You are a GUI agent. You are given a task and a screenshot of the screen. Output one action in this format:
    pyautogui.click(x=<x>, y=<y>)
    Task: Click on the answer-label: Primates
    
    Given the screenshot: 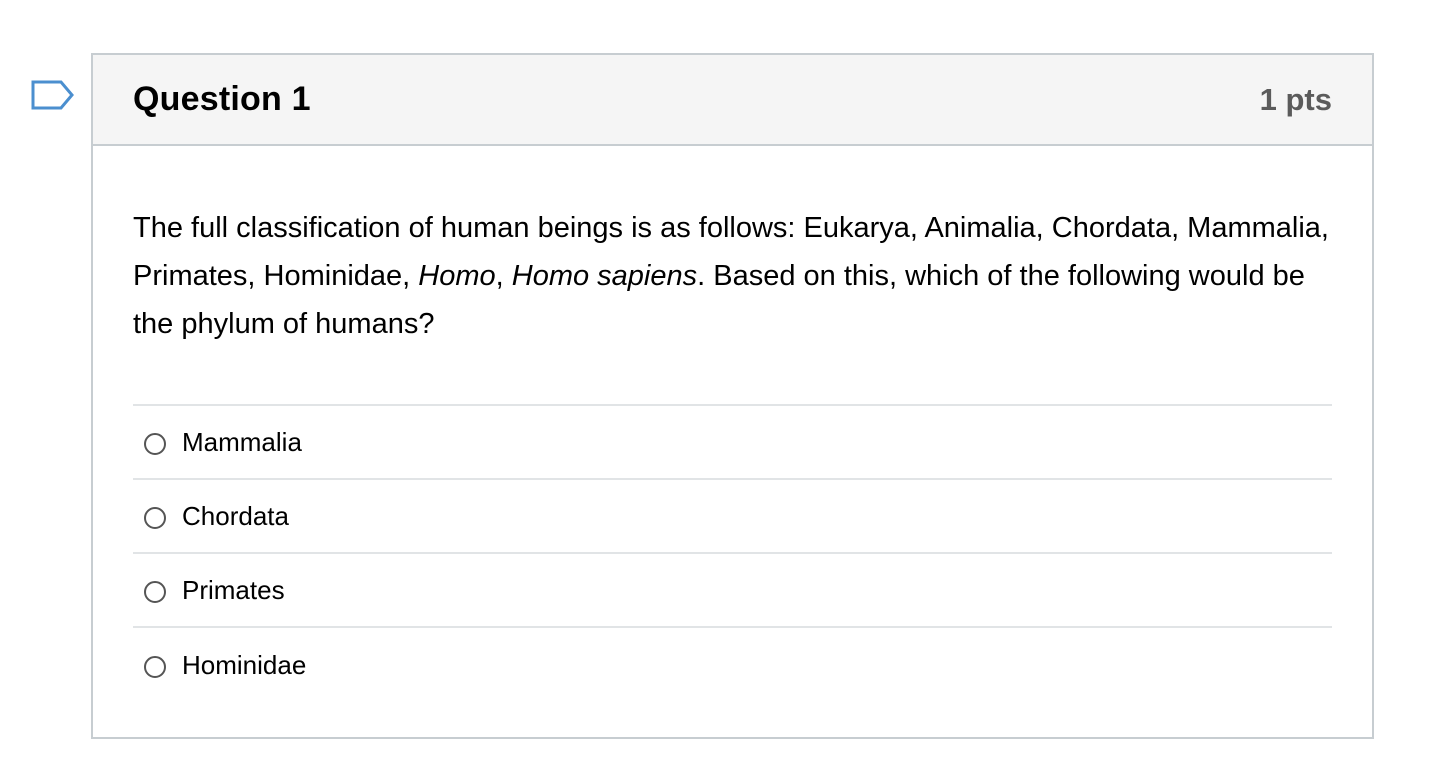 What is the action you would take?
    pyautogui.click(x=233, y=590)
    